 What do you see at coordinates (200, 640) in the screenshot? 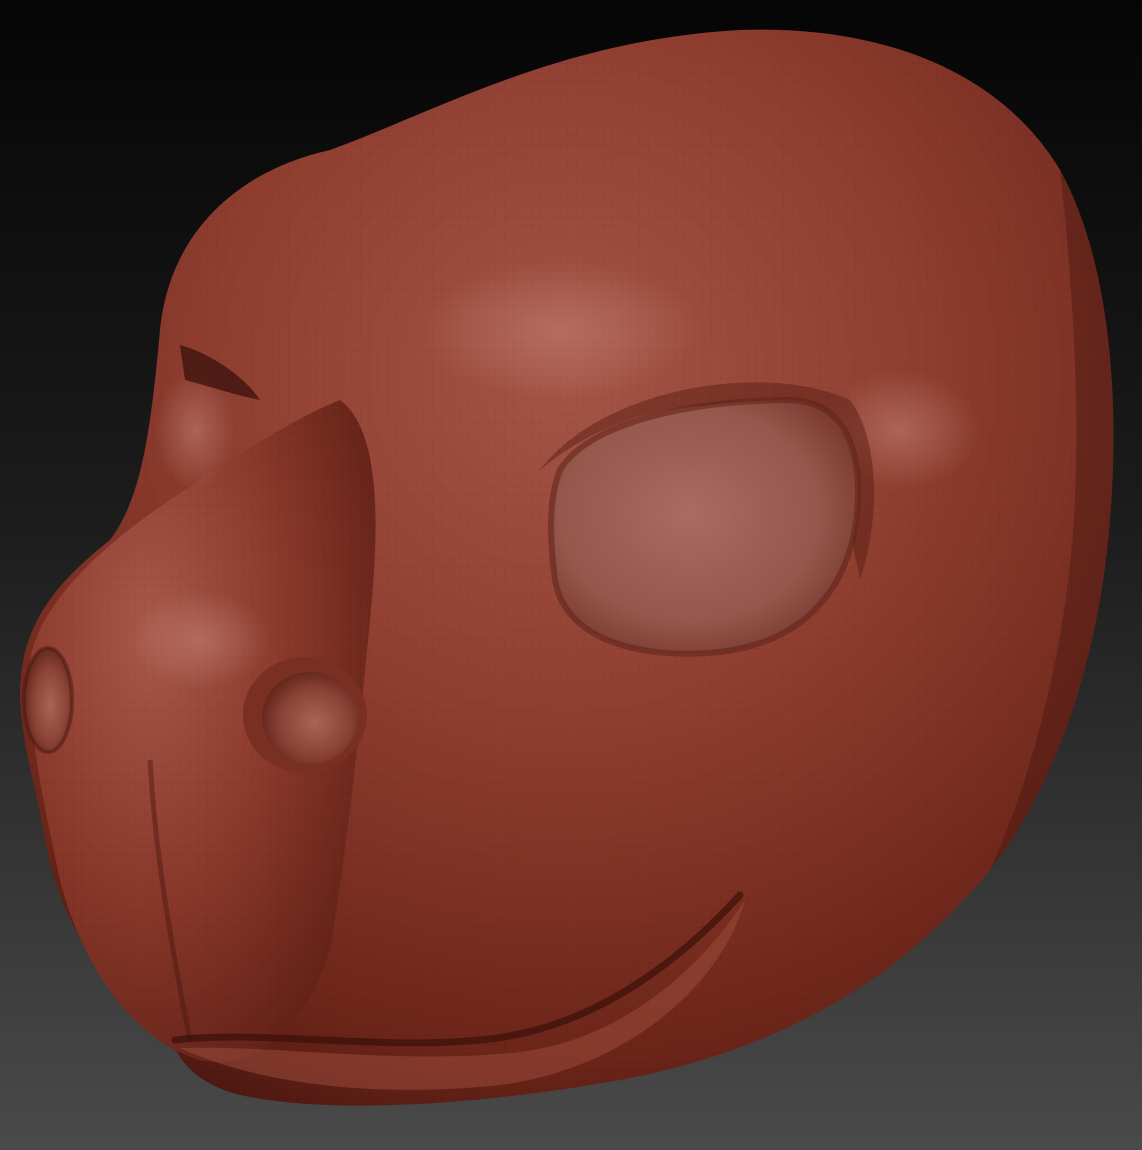
I see `snout-highlight` at bounding box center [200, 640].